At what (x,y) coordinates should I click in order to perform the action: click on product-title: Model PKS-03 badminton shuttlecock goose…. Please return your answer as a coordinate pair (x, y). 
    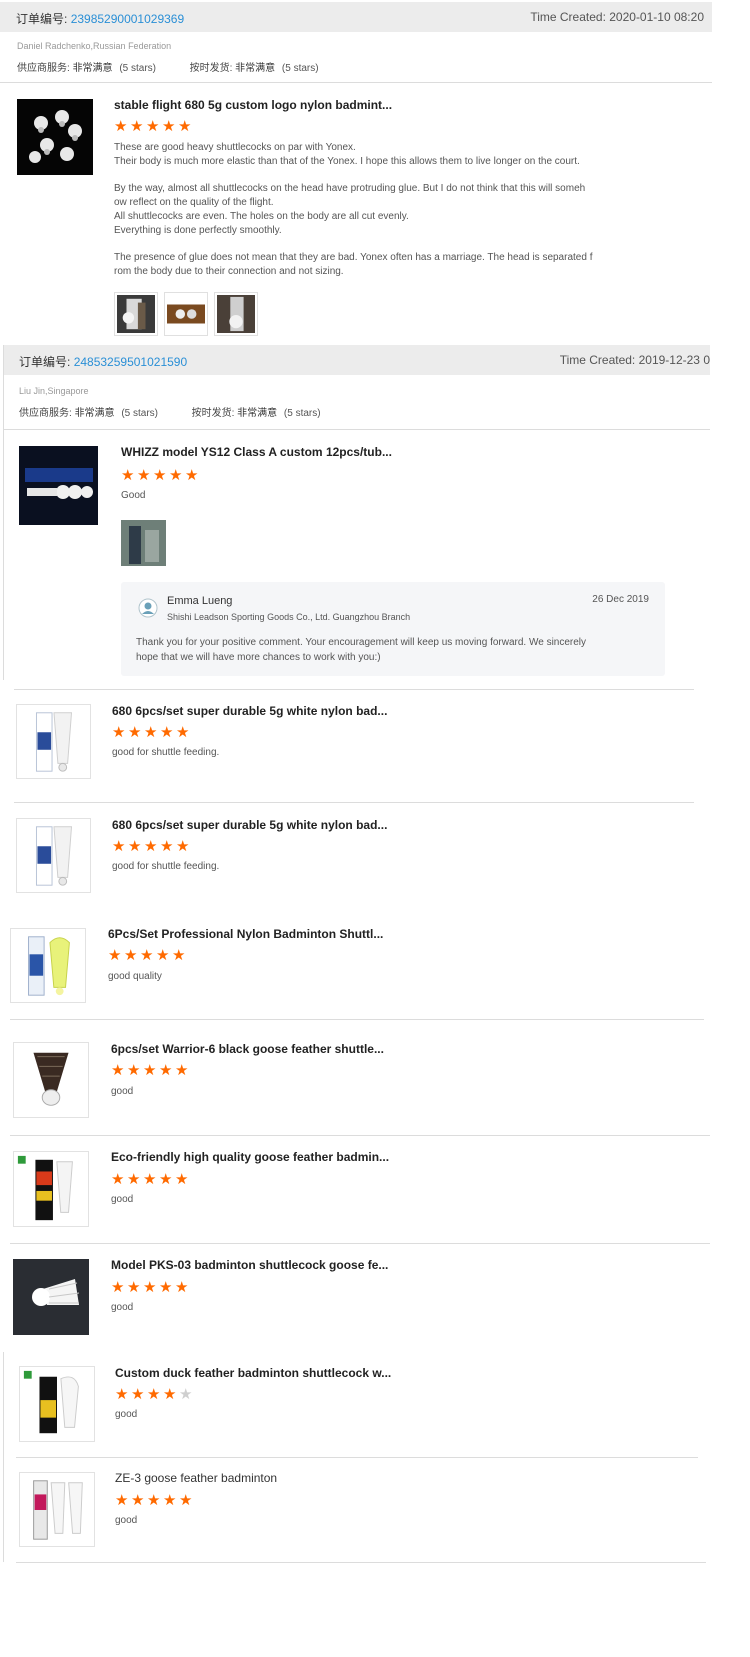
    Looking at the image, I should click on (249, 1265).